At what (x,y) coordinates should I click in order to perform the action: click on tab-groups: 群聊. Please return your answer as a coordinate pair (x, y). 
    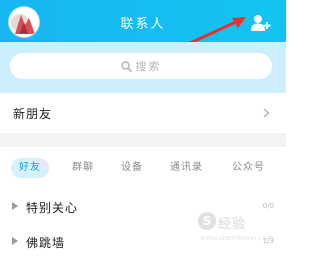
    Looking at the image, I should click on (83, 168).